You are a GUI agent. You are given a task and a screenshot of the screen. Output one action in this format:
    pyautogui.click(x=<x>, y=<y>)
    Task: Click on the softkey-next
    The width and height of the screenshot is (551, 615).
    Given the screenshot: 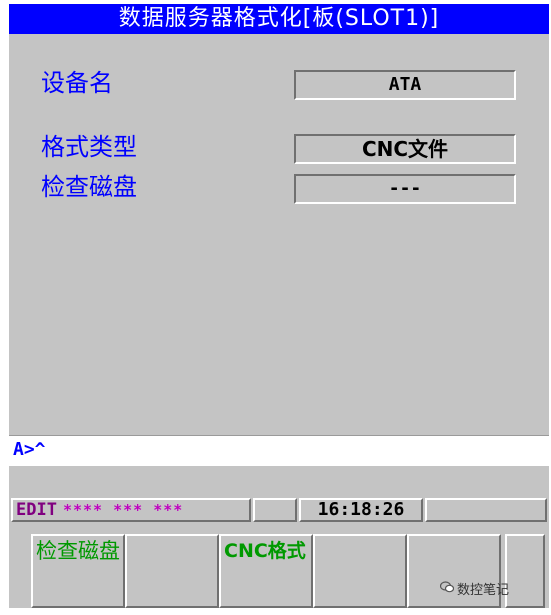 What is the action you would take?
    pyautogui.click(x=525, y=571)
    